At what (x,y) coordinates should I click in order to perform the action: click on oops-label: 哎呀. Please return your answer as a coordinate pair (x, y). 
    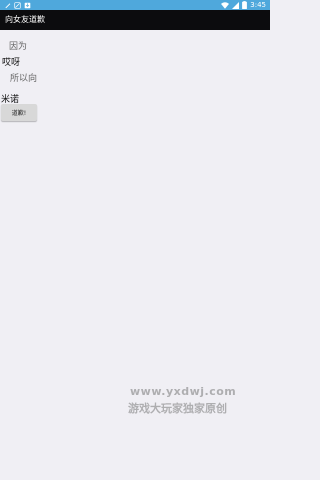
    Looking at the image, I should click on (11, 63).